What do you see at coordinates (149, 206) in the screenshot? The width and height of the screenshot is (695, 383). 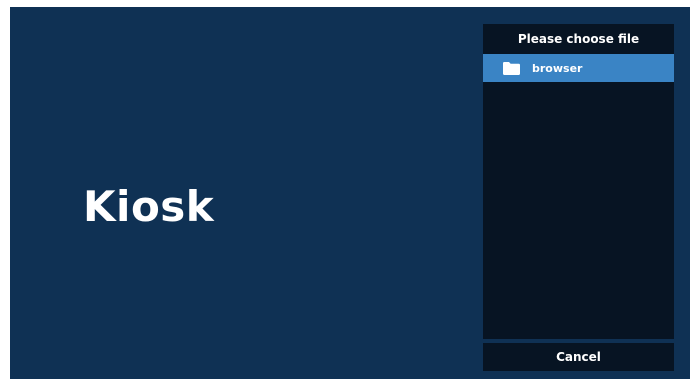 I see `app-title: Kiosk` at bounding box center [149, 206].